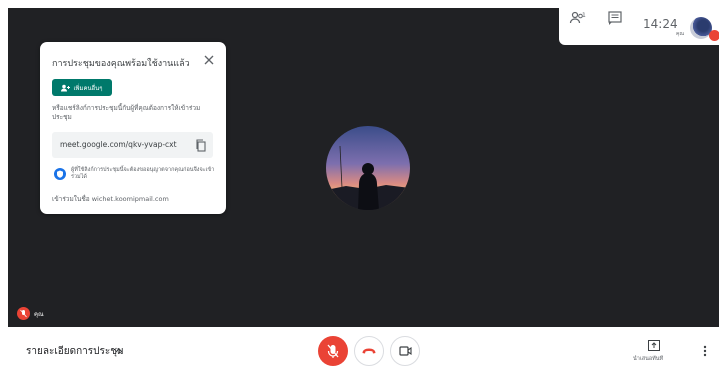 Image resolution: width=719 pixels, height=380 pixels. I want to click on leave-call-button, so click(369, 351).